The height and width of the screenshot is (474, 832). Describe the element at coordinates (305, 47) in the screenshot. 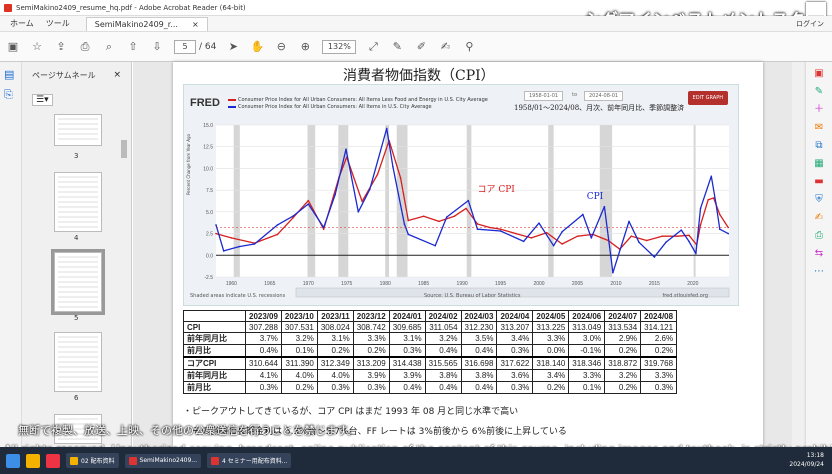

I see `zoom-in-icon: ⊕` at that location.